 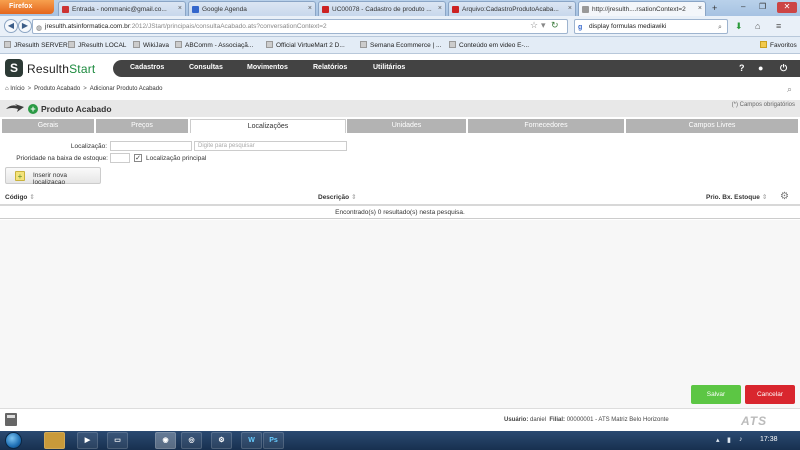 I want to click on photoshop-icon: Ps, so click(x=273, y=440).